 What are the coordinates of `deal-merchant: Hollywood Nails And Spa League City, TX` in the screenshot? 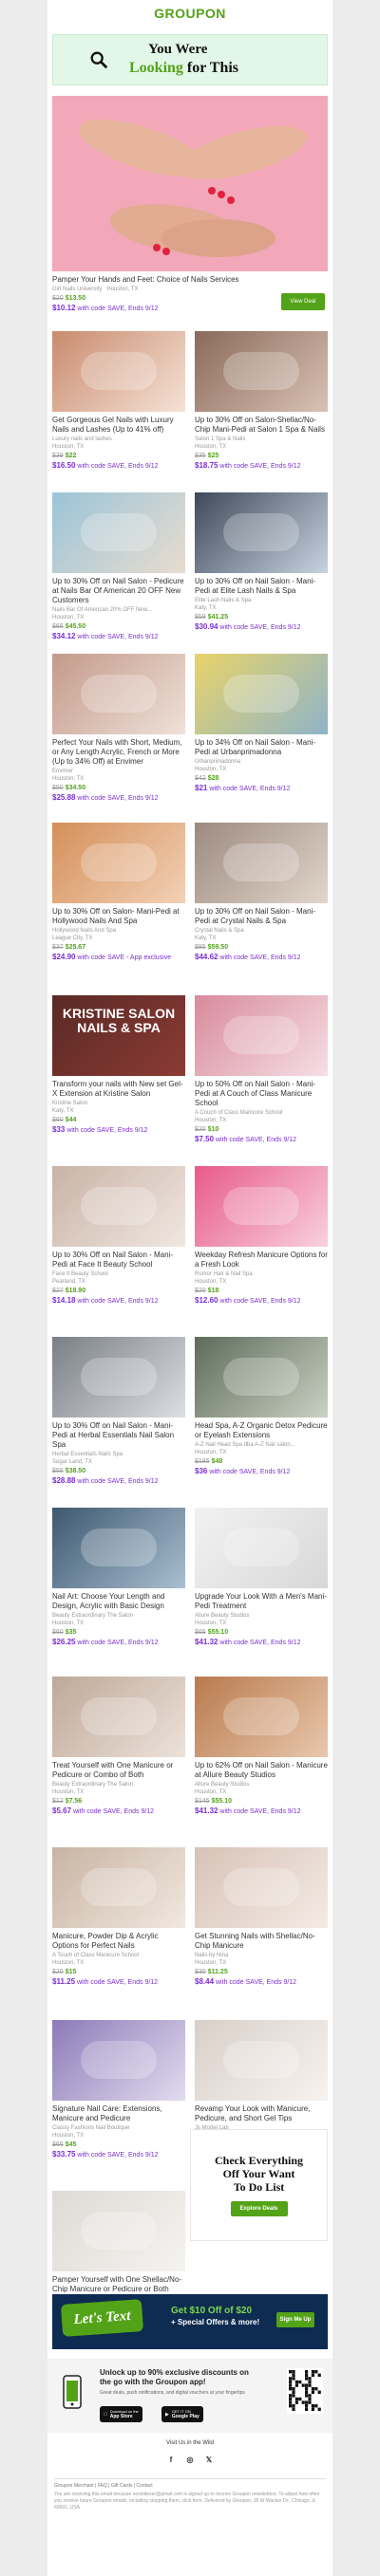 It's located at (84, 934).